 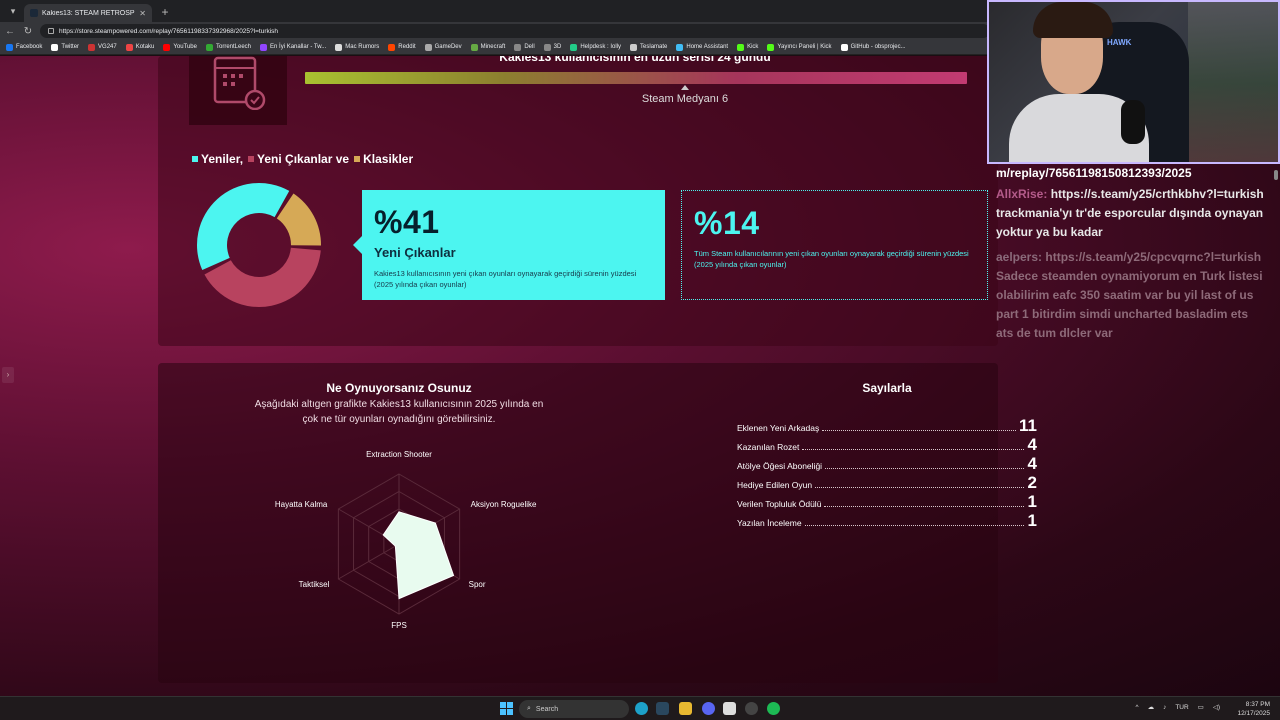 What do you see at coordinates (524, 47) in the screenshot?
I see `bookmark-item: Dell` at bounding box center [524, 47].